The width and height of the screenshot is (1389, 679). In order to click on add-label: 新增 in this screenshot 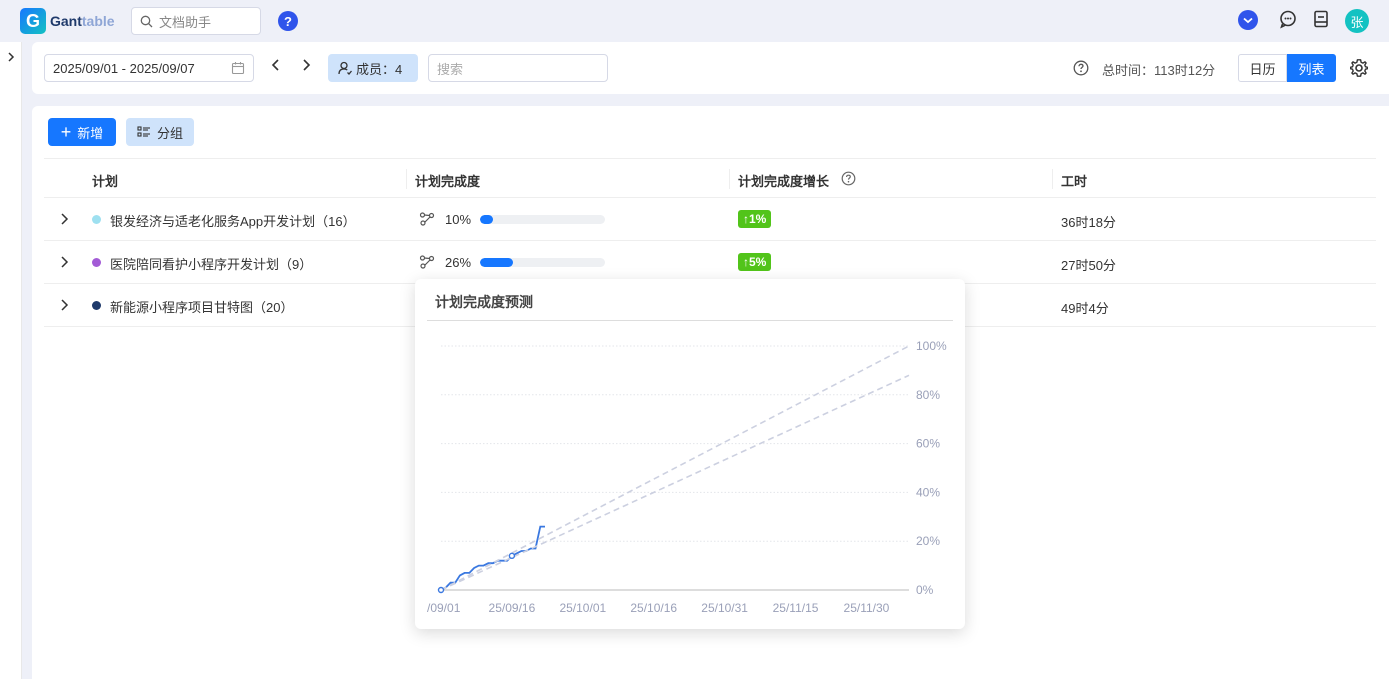, I will do `click(90, 133)`.